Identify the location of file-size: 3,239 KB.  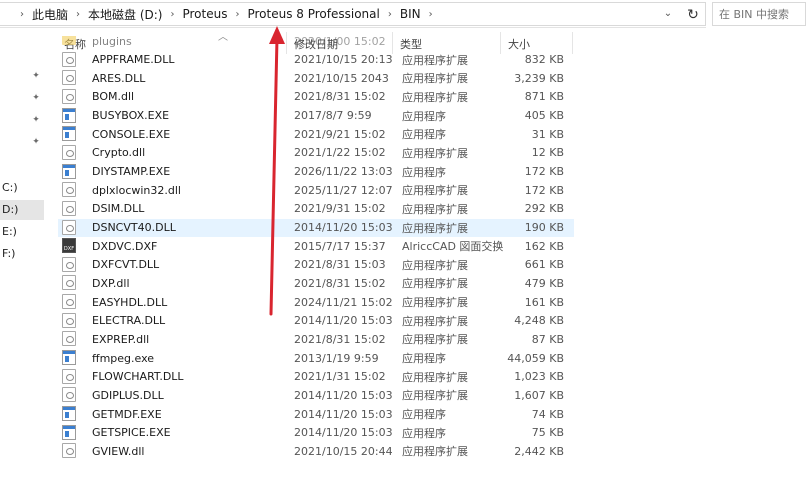
(539, 78).